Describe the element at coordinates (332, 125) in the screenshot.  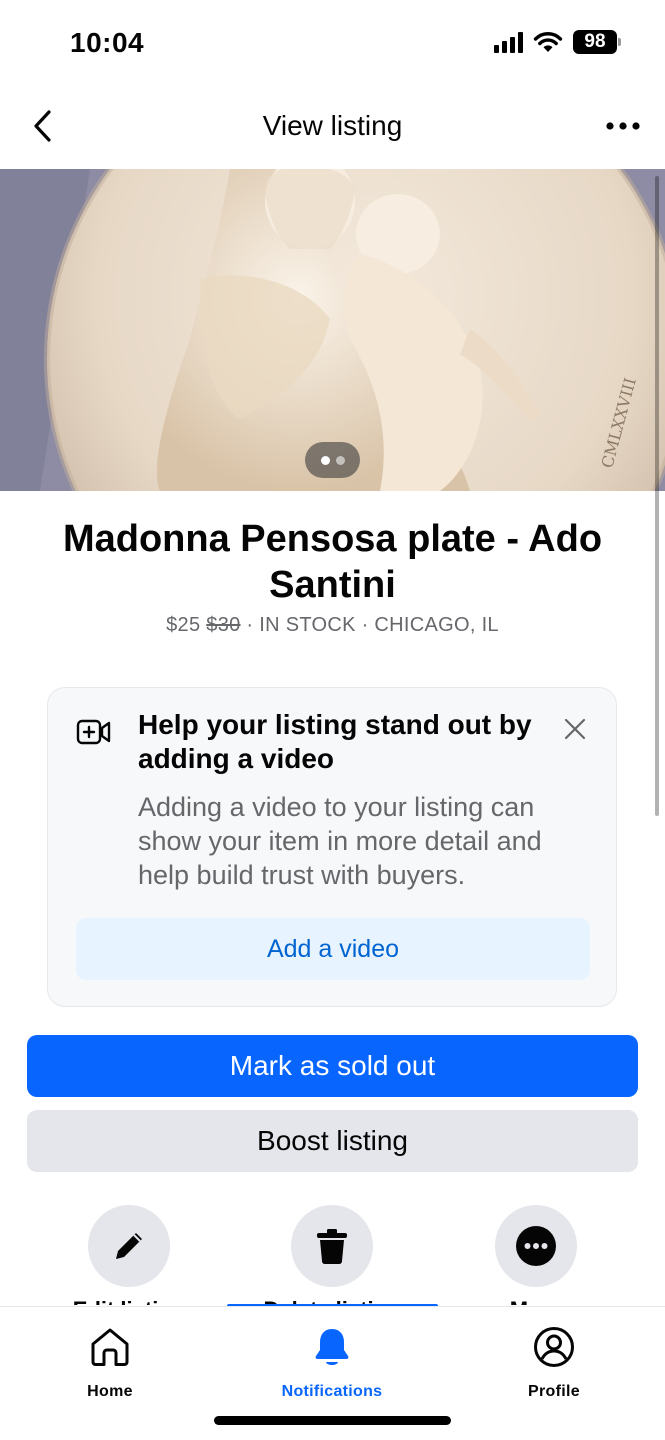
I see `page-title: View listing` at that location.